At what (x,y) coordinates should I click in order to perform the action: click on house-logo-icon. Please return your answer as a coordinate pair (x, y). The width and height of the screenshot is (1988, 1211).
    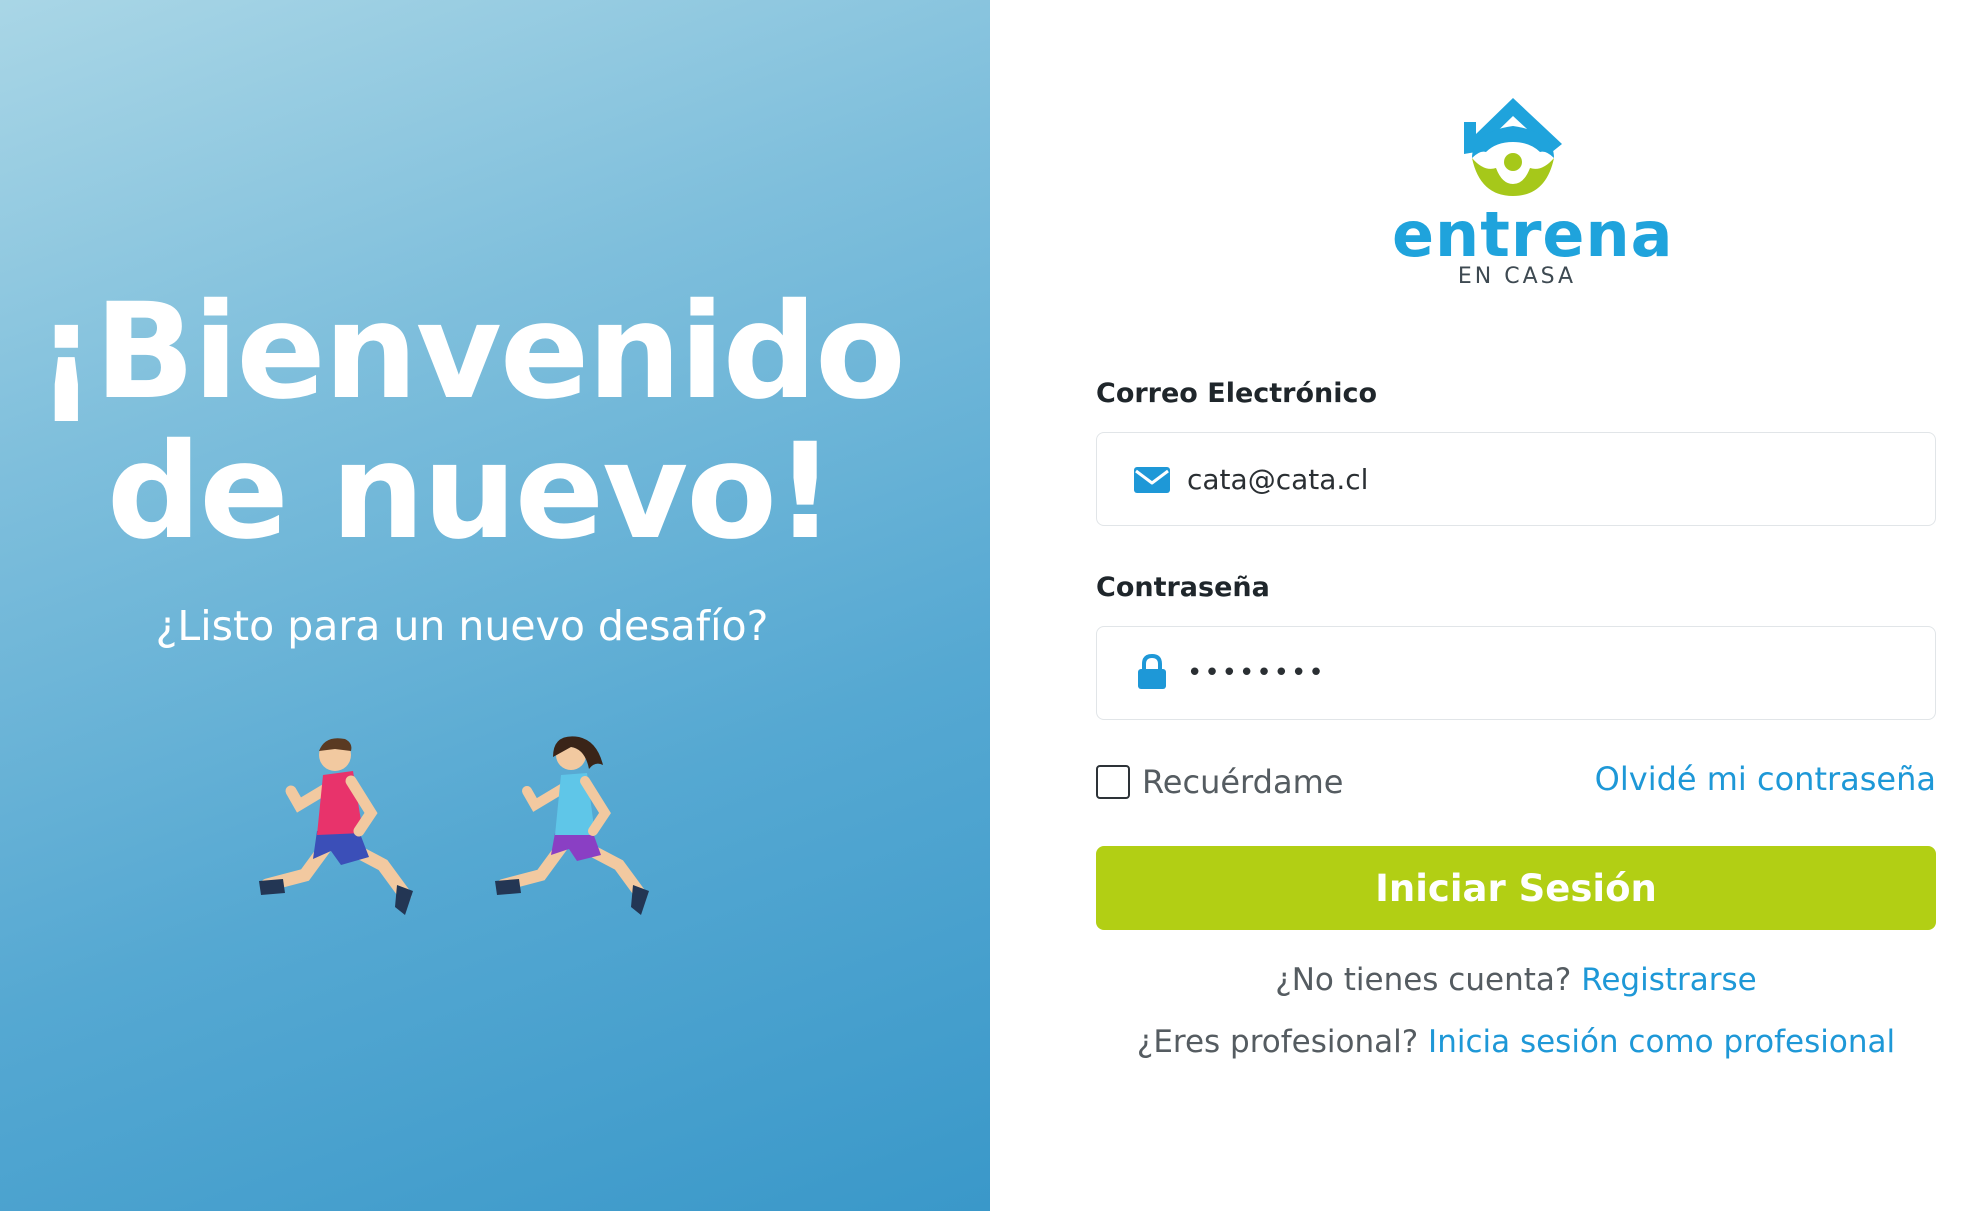
    Looking at the image, I should click on (1513, 147).